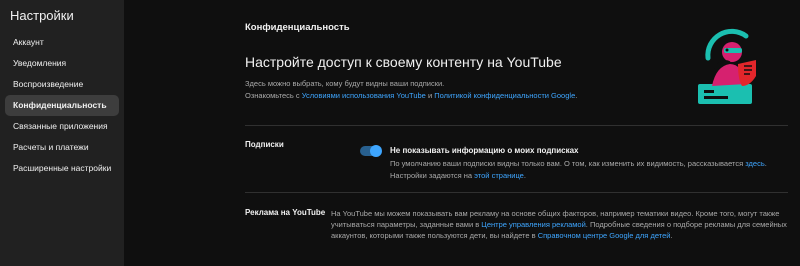 The height and width of the screenshot is (266, 800). Describe the element at coordinates (273, 95) in the screenshot. I see `hero-text: Ознакомьтесь с` at that location.